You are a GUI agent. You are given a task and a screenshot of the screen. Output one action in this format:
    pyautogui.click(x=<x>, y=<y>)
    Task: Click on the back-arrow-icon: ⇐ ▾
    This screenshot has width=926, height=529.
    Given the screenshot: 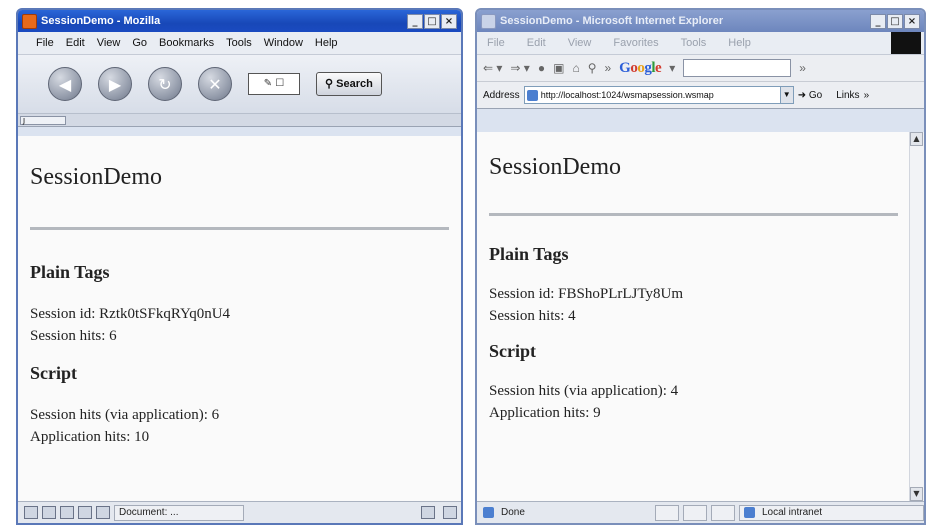 What is the action you would take?
    pyautogui.click(x=492, y=68)
    